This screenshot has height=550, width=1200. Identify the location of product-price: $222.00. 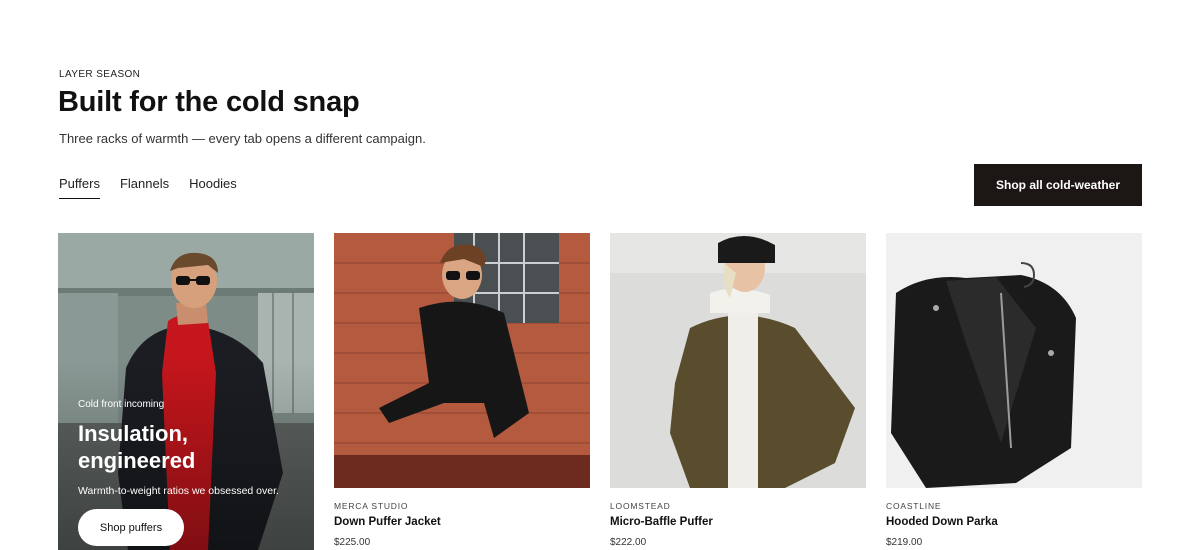
(628, 542).